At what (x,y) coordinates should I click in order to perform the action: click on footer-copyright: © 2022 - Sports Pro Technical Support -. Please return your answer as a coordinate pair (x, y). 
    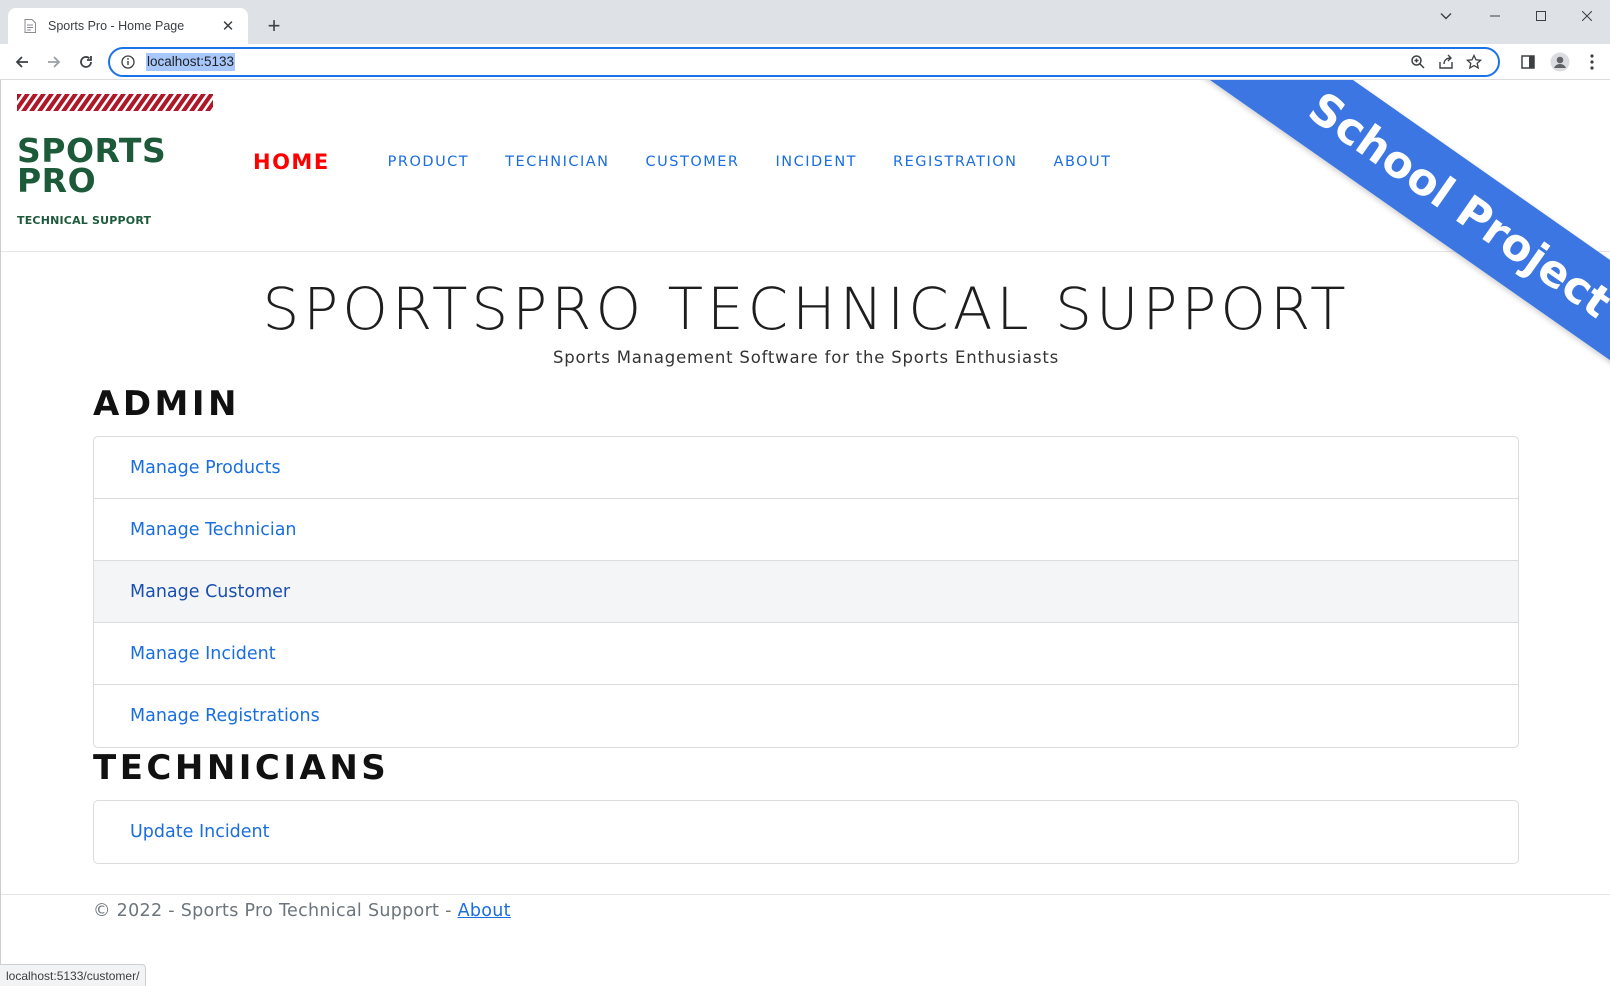
    Looking at the image, I should click on (275, 911).